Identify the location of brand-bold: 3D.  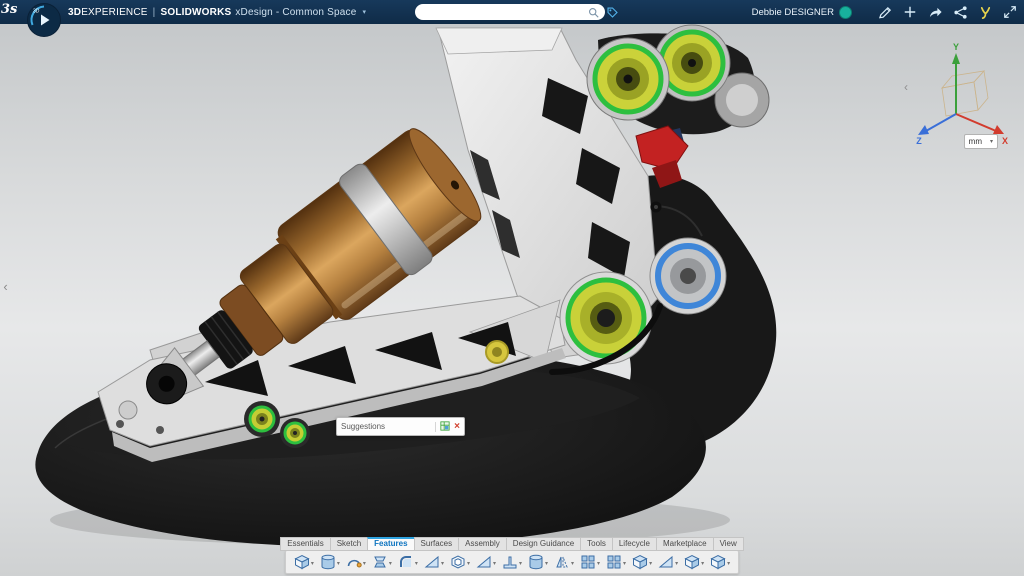
(75, 12).